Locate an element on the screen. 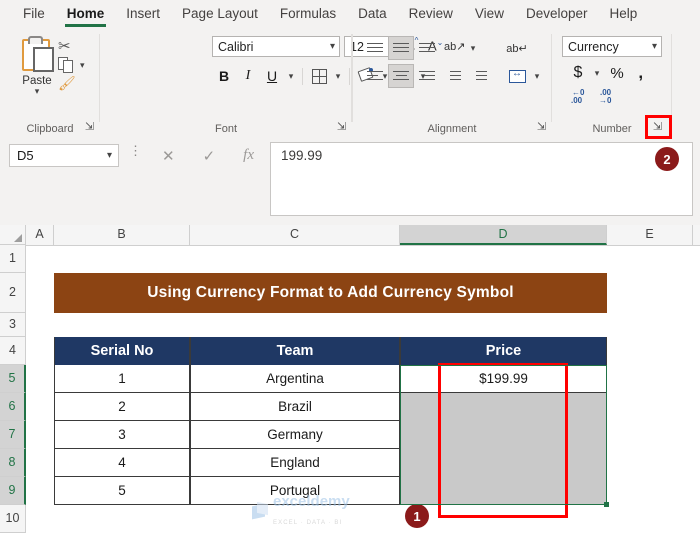  decrease-indent-button is located at coordinates (453, 76).